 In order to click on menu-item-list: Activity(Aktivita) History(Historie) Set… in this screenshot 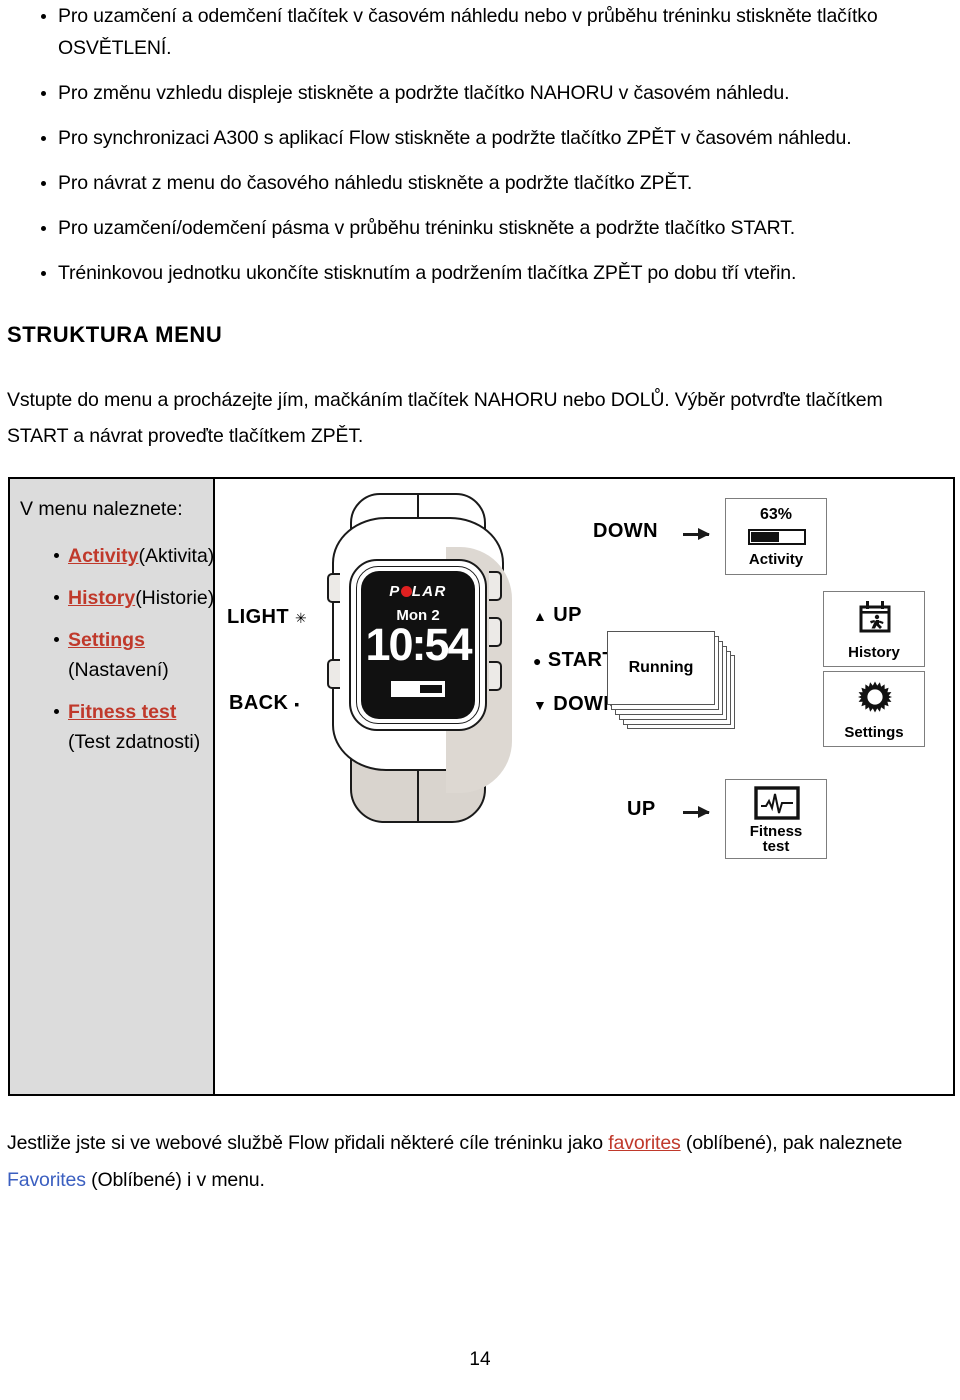, I will do `click(112, 655)`.